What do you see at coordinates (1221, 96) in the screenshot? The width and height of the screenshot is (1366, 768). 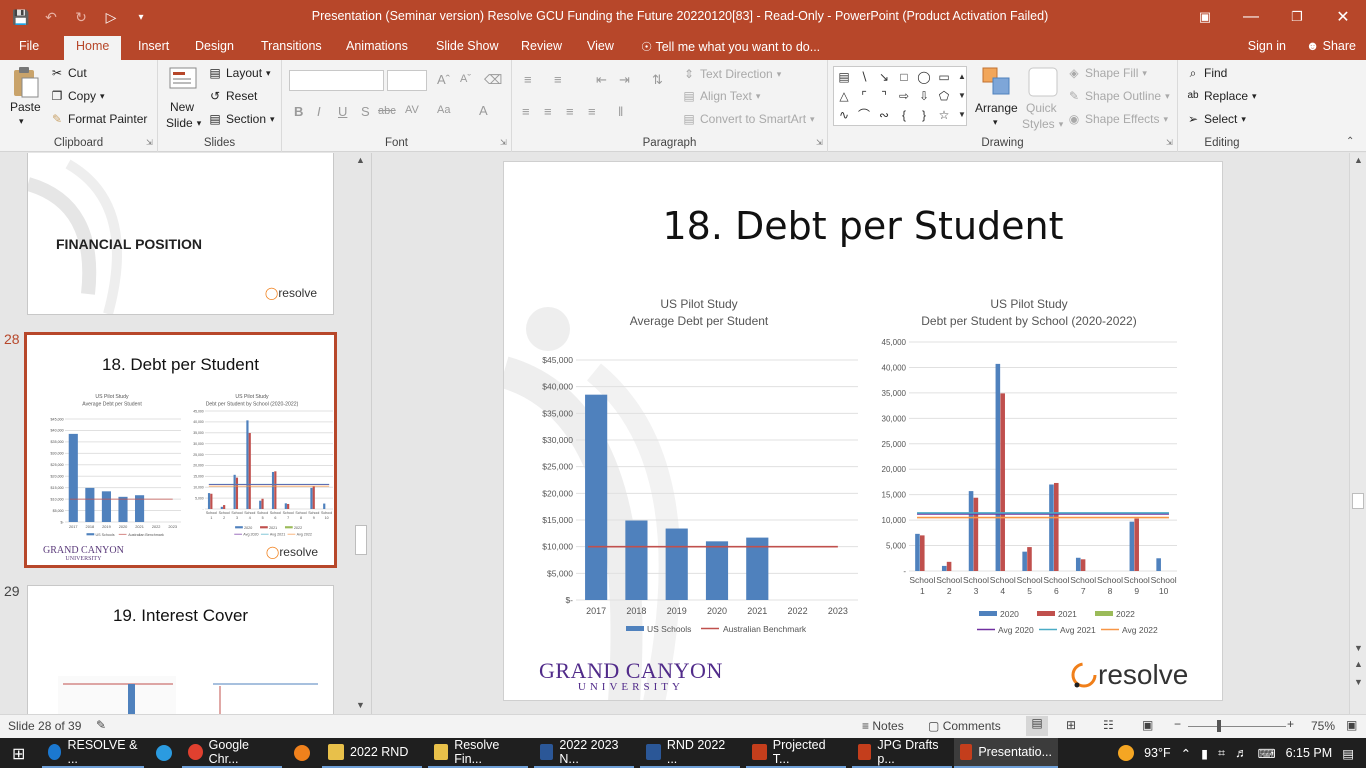 I see `replace-button: ab Replace ▾` at bounding box center [1221, 96].